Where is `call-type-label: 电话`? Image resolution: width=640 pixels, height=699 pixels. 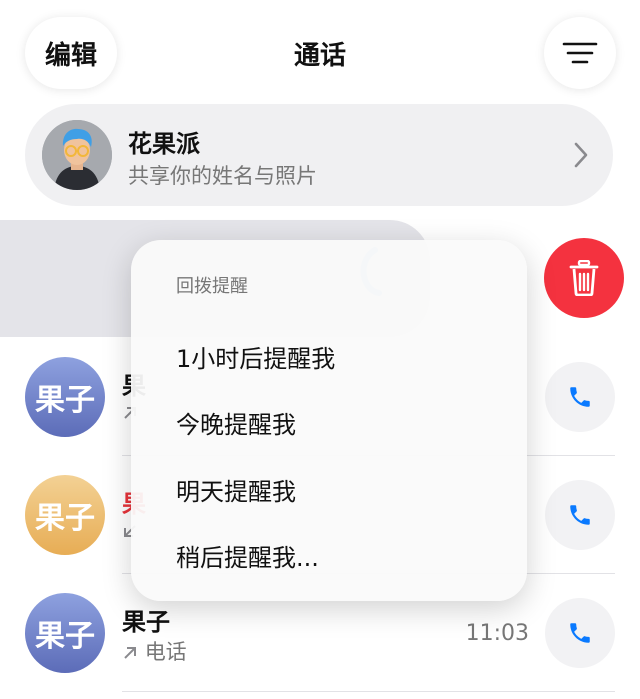
call-type-label: 电话 is located at coordinates (165, 652).